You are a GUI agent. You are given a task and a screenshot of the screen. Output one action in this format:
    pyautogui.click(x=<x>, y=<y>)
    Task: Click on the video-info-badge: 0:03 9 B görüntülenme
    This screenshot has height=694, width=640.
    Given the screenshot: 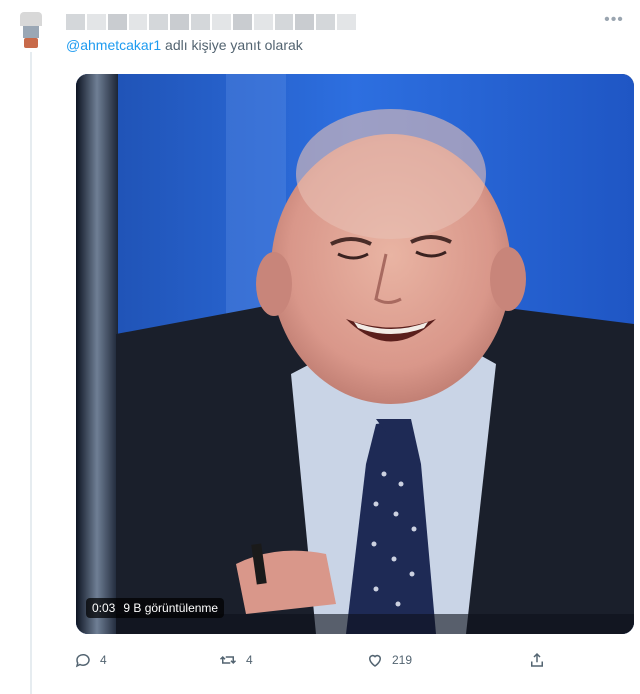 What is the action you would take?
    pyautogui.click(x=155, y=608)
    